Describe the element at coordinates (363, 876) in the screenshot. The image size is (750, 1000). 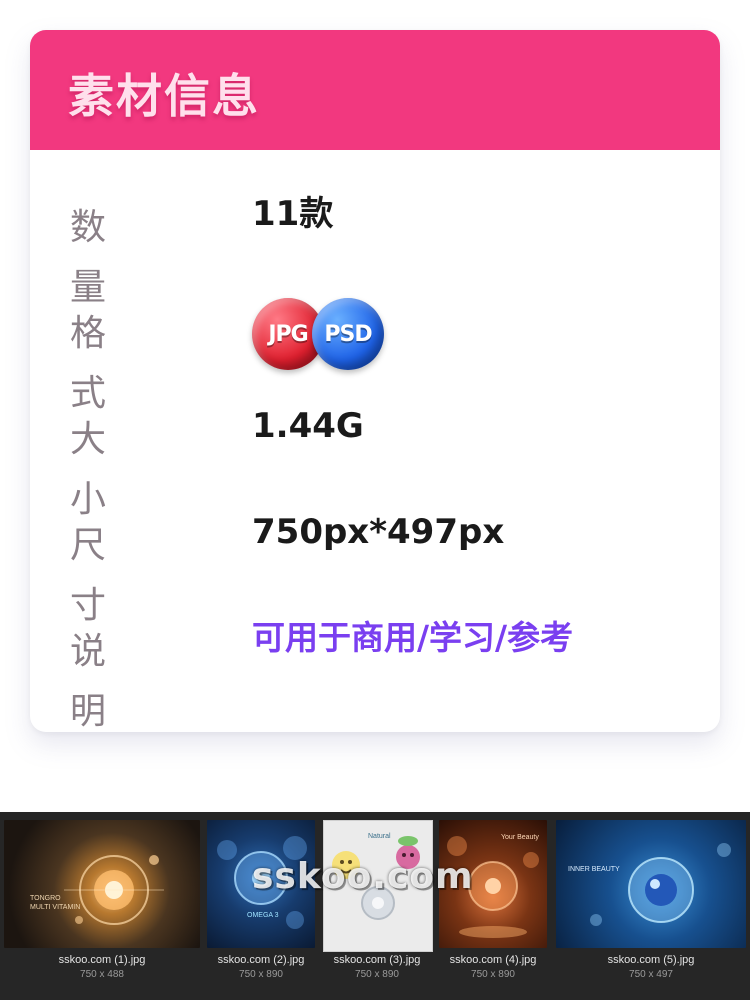
I see `watermark: sskoo.com` at that location.